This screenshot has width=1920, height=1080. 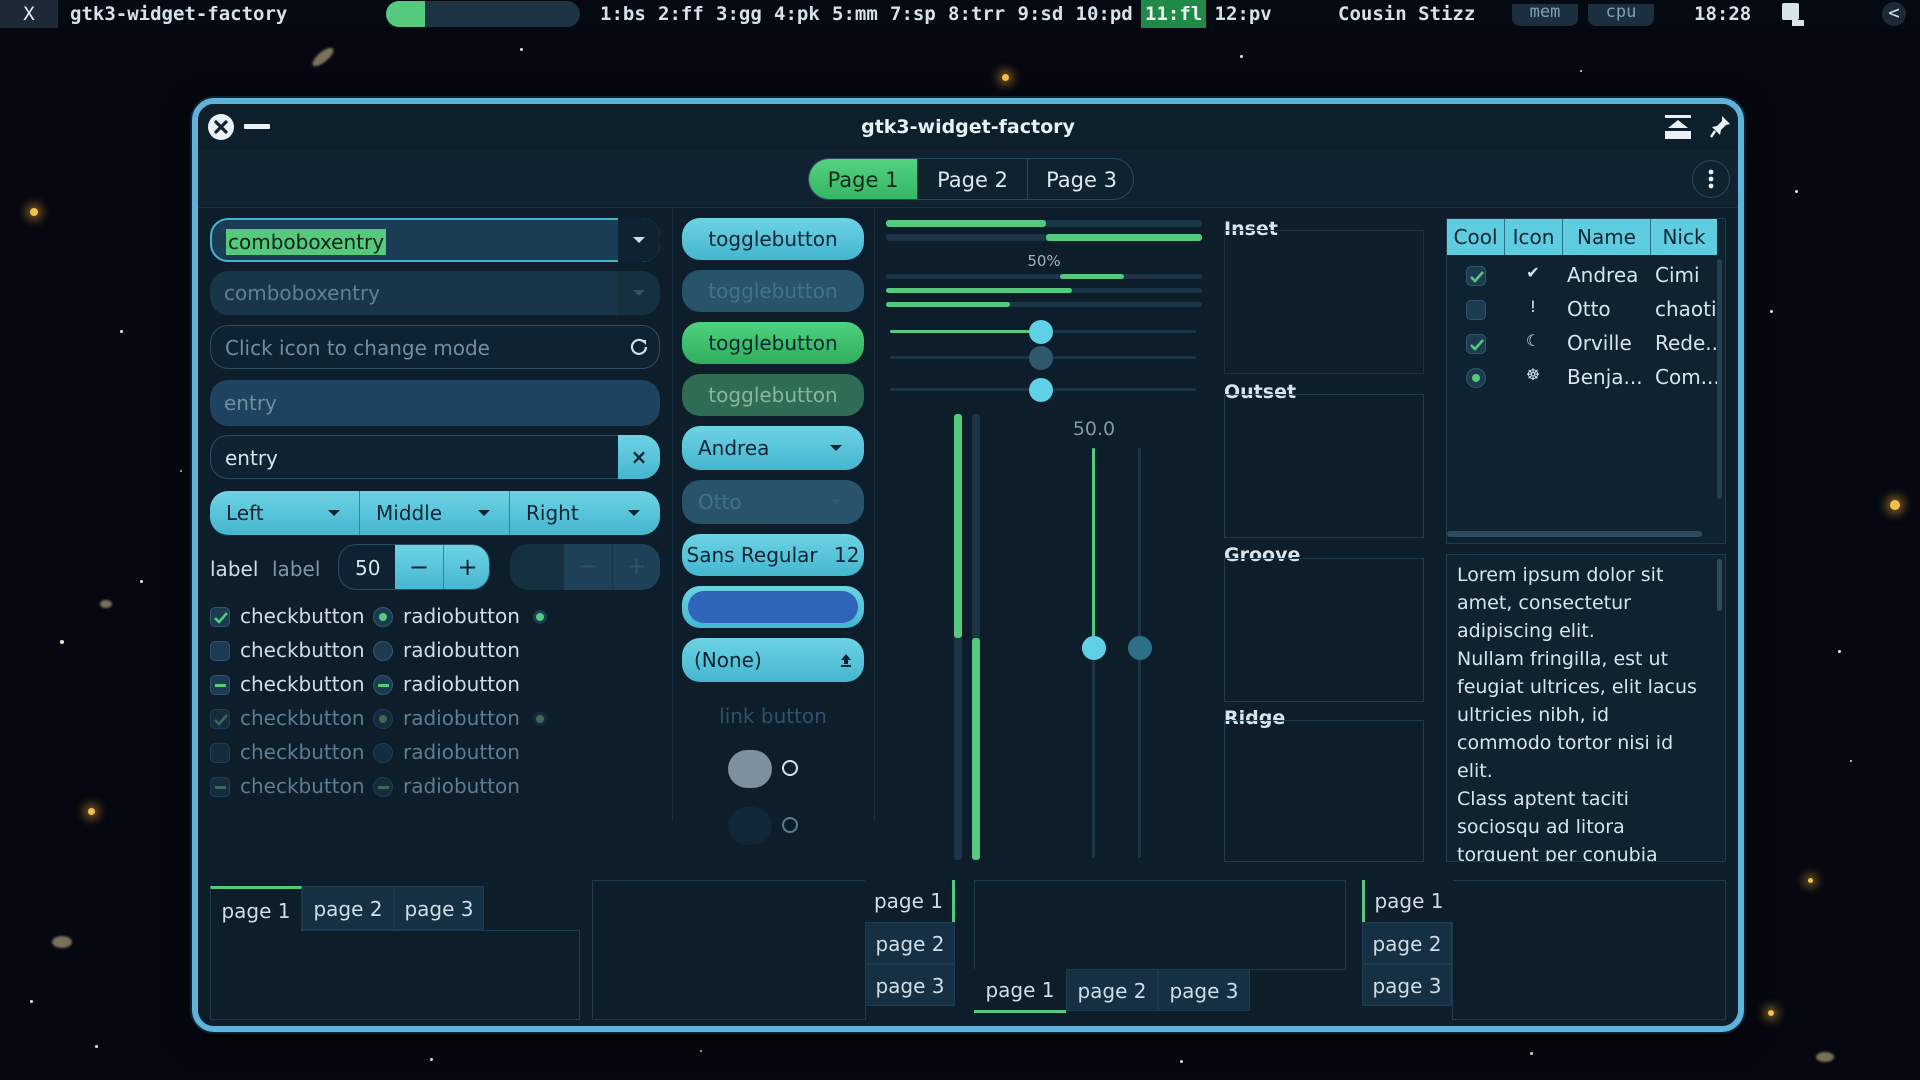 What do you see at coordinates (773, 660) in the screenshot?
I see `file-chooser-button: (None)` at bounding box center [773, 660].